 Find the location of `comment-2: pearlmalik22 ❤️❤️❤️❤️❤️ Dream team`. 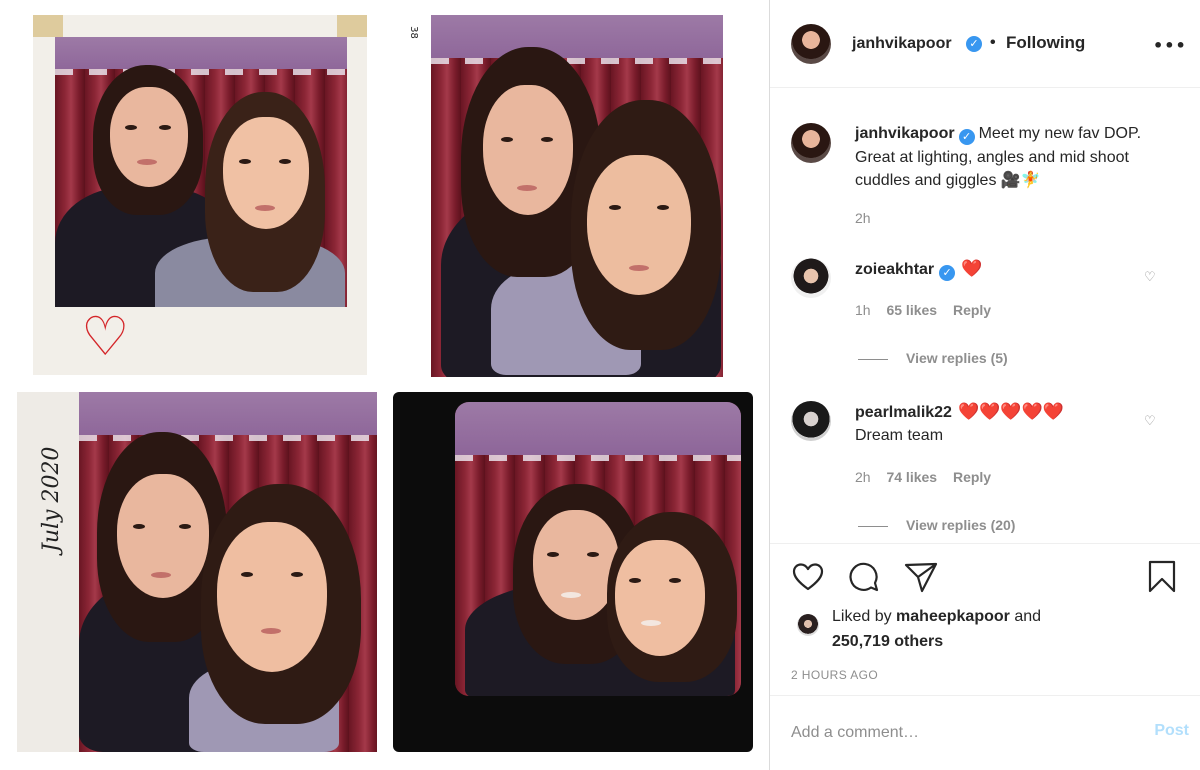

comment-2: pearlmalik22 ❤️❤️❤️❤️❤️ Dream team is located at coordinates (1000, 424).